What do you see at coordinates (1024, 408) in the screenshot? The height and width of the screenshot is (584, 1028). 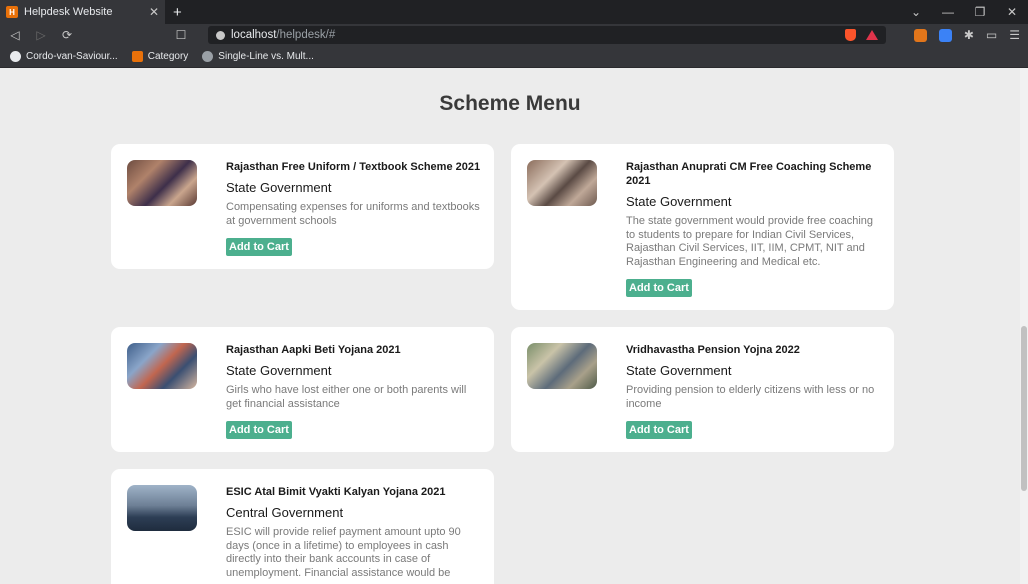 I see `scrollbar-thumb` at bounding box center [1024, 408].